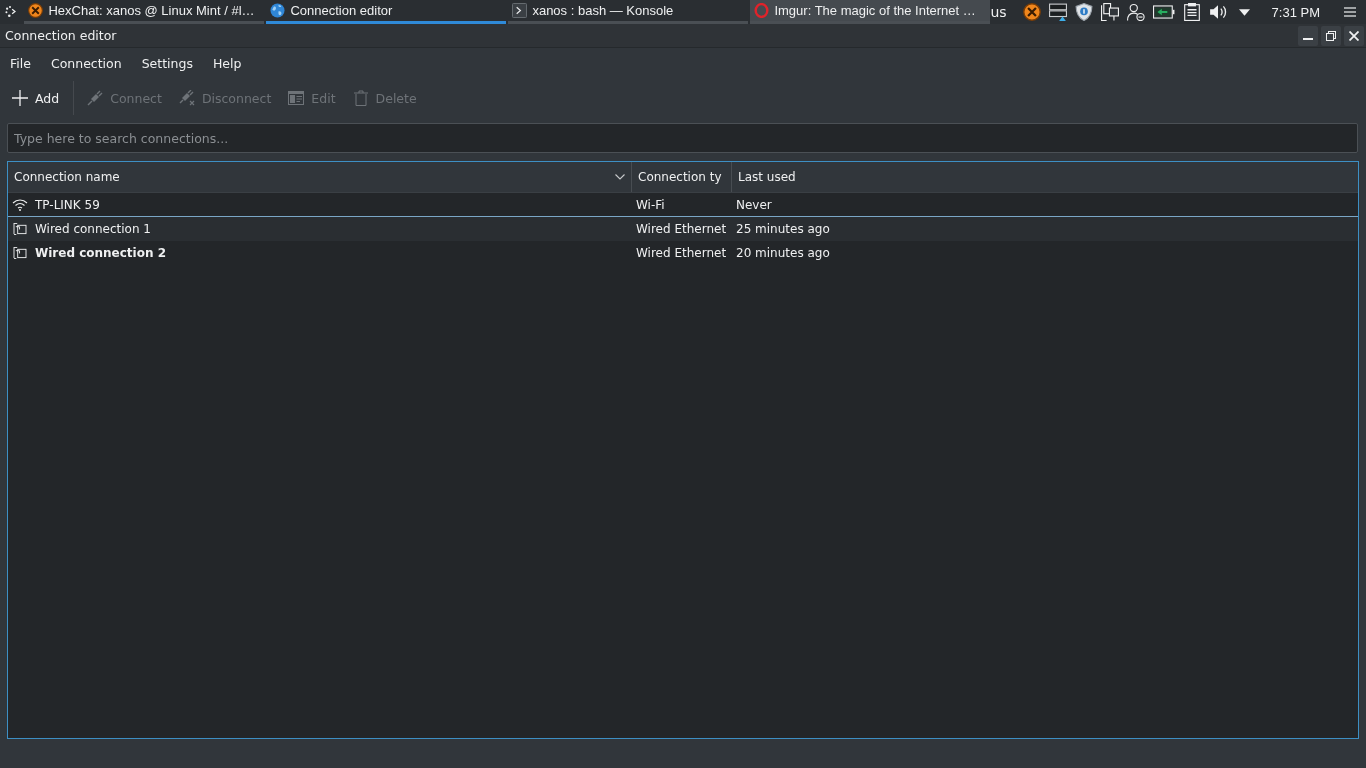  Describe the element at coordinates (278, 10) in the screenshot. I see `globe-icon` at that location.